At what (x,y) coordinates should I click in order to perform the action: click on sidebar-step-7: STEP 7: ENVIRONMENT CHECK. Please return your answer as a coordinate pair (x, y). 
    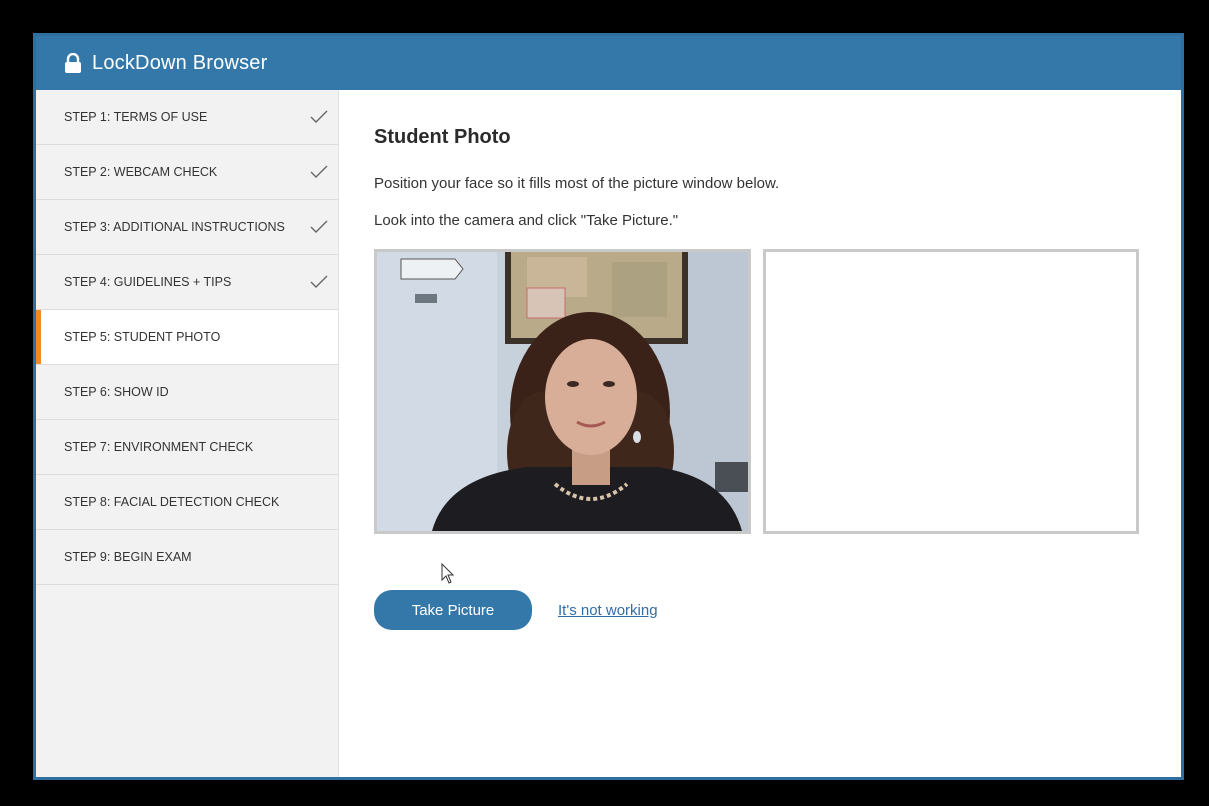
    Looking at the image, I should click on (187, 447).